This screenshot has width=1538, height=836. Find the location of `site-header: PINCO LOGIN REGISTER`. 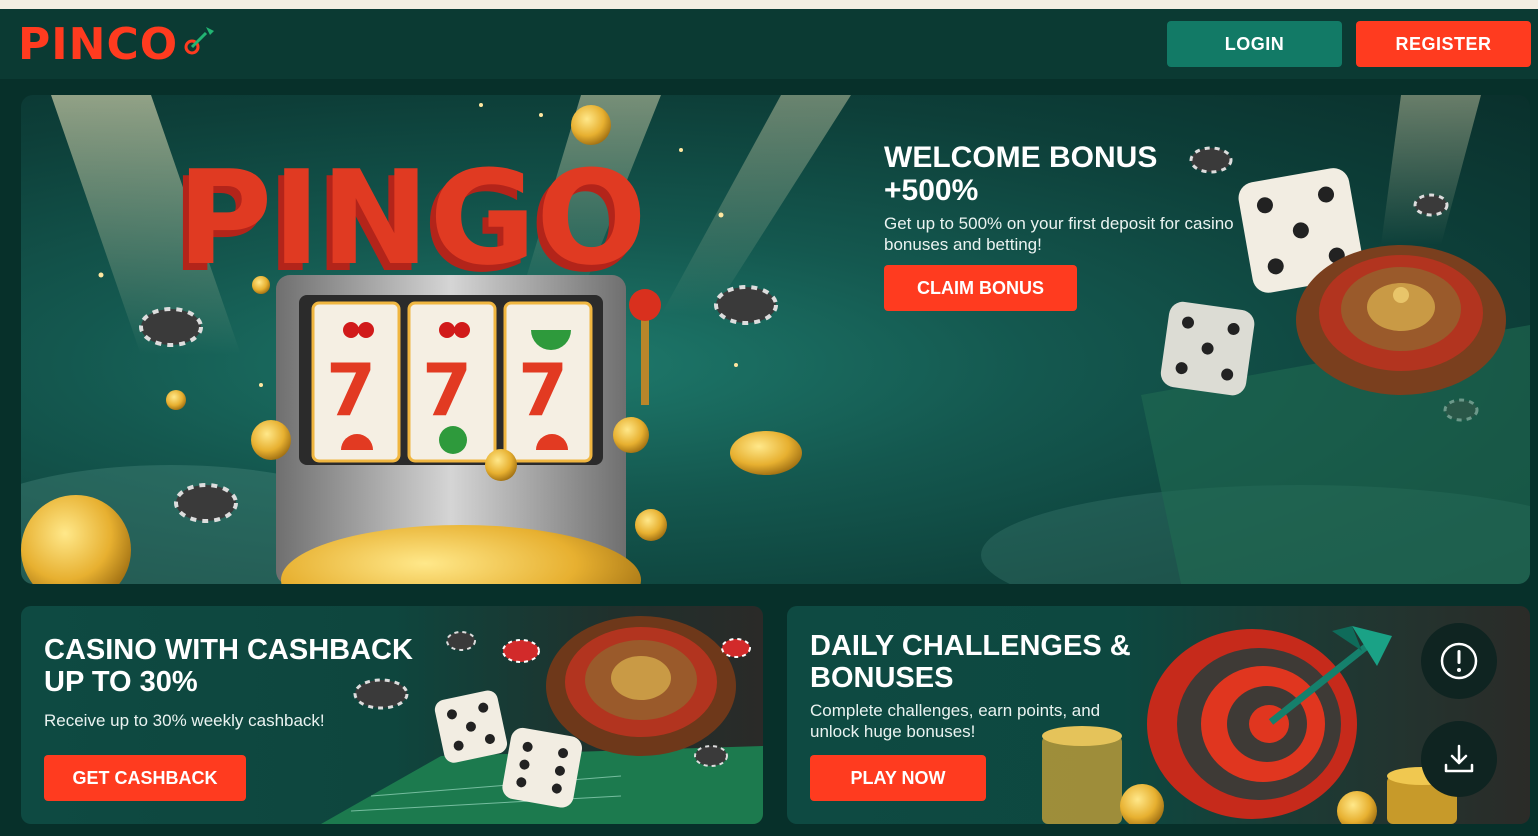

site-header: PINCO LOGIN REGISTER is located at coordinates (769, 44).